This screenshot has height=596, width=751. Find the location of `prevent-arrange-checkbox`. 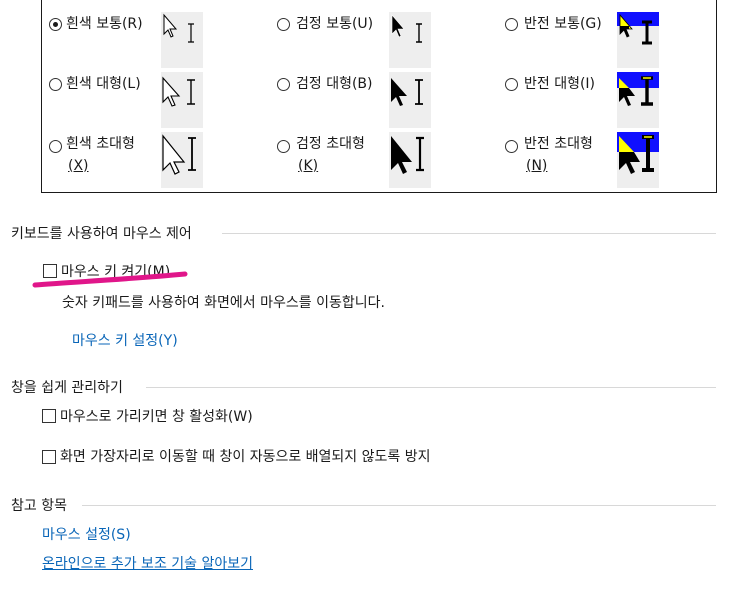

prevent-arrange-checkbox is located at coordinates (49, 457).